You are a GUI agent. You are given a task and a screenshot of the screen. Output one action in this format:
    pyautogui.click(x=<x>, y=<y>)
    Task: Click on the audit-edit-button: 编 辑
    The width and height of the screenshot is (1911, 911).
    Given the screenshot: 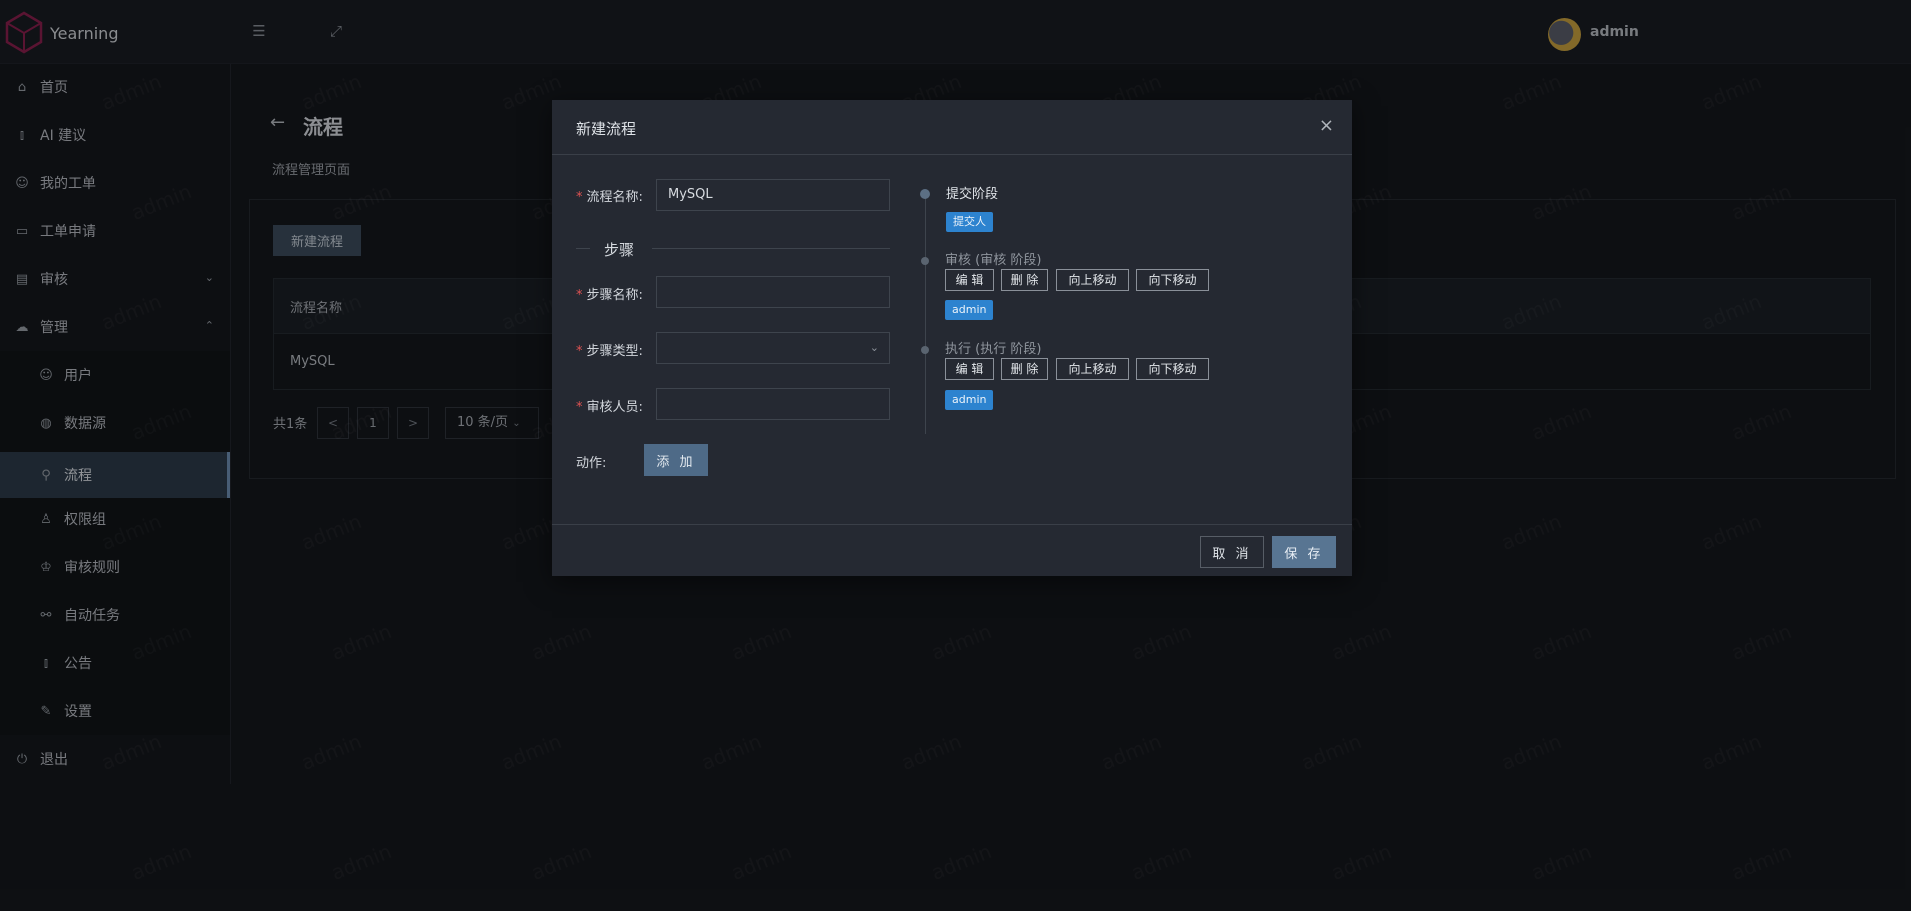 What is the action you would take?
    pyautogui.click(x=969, y=280)
    